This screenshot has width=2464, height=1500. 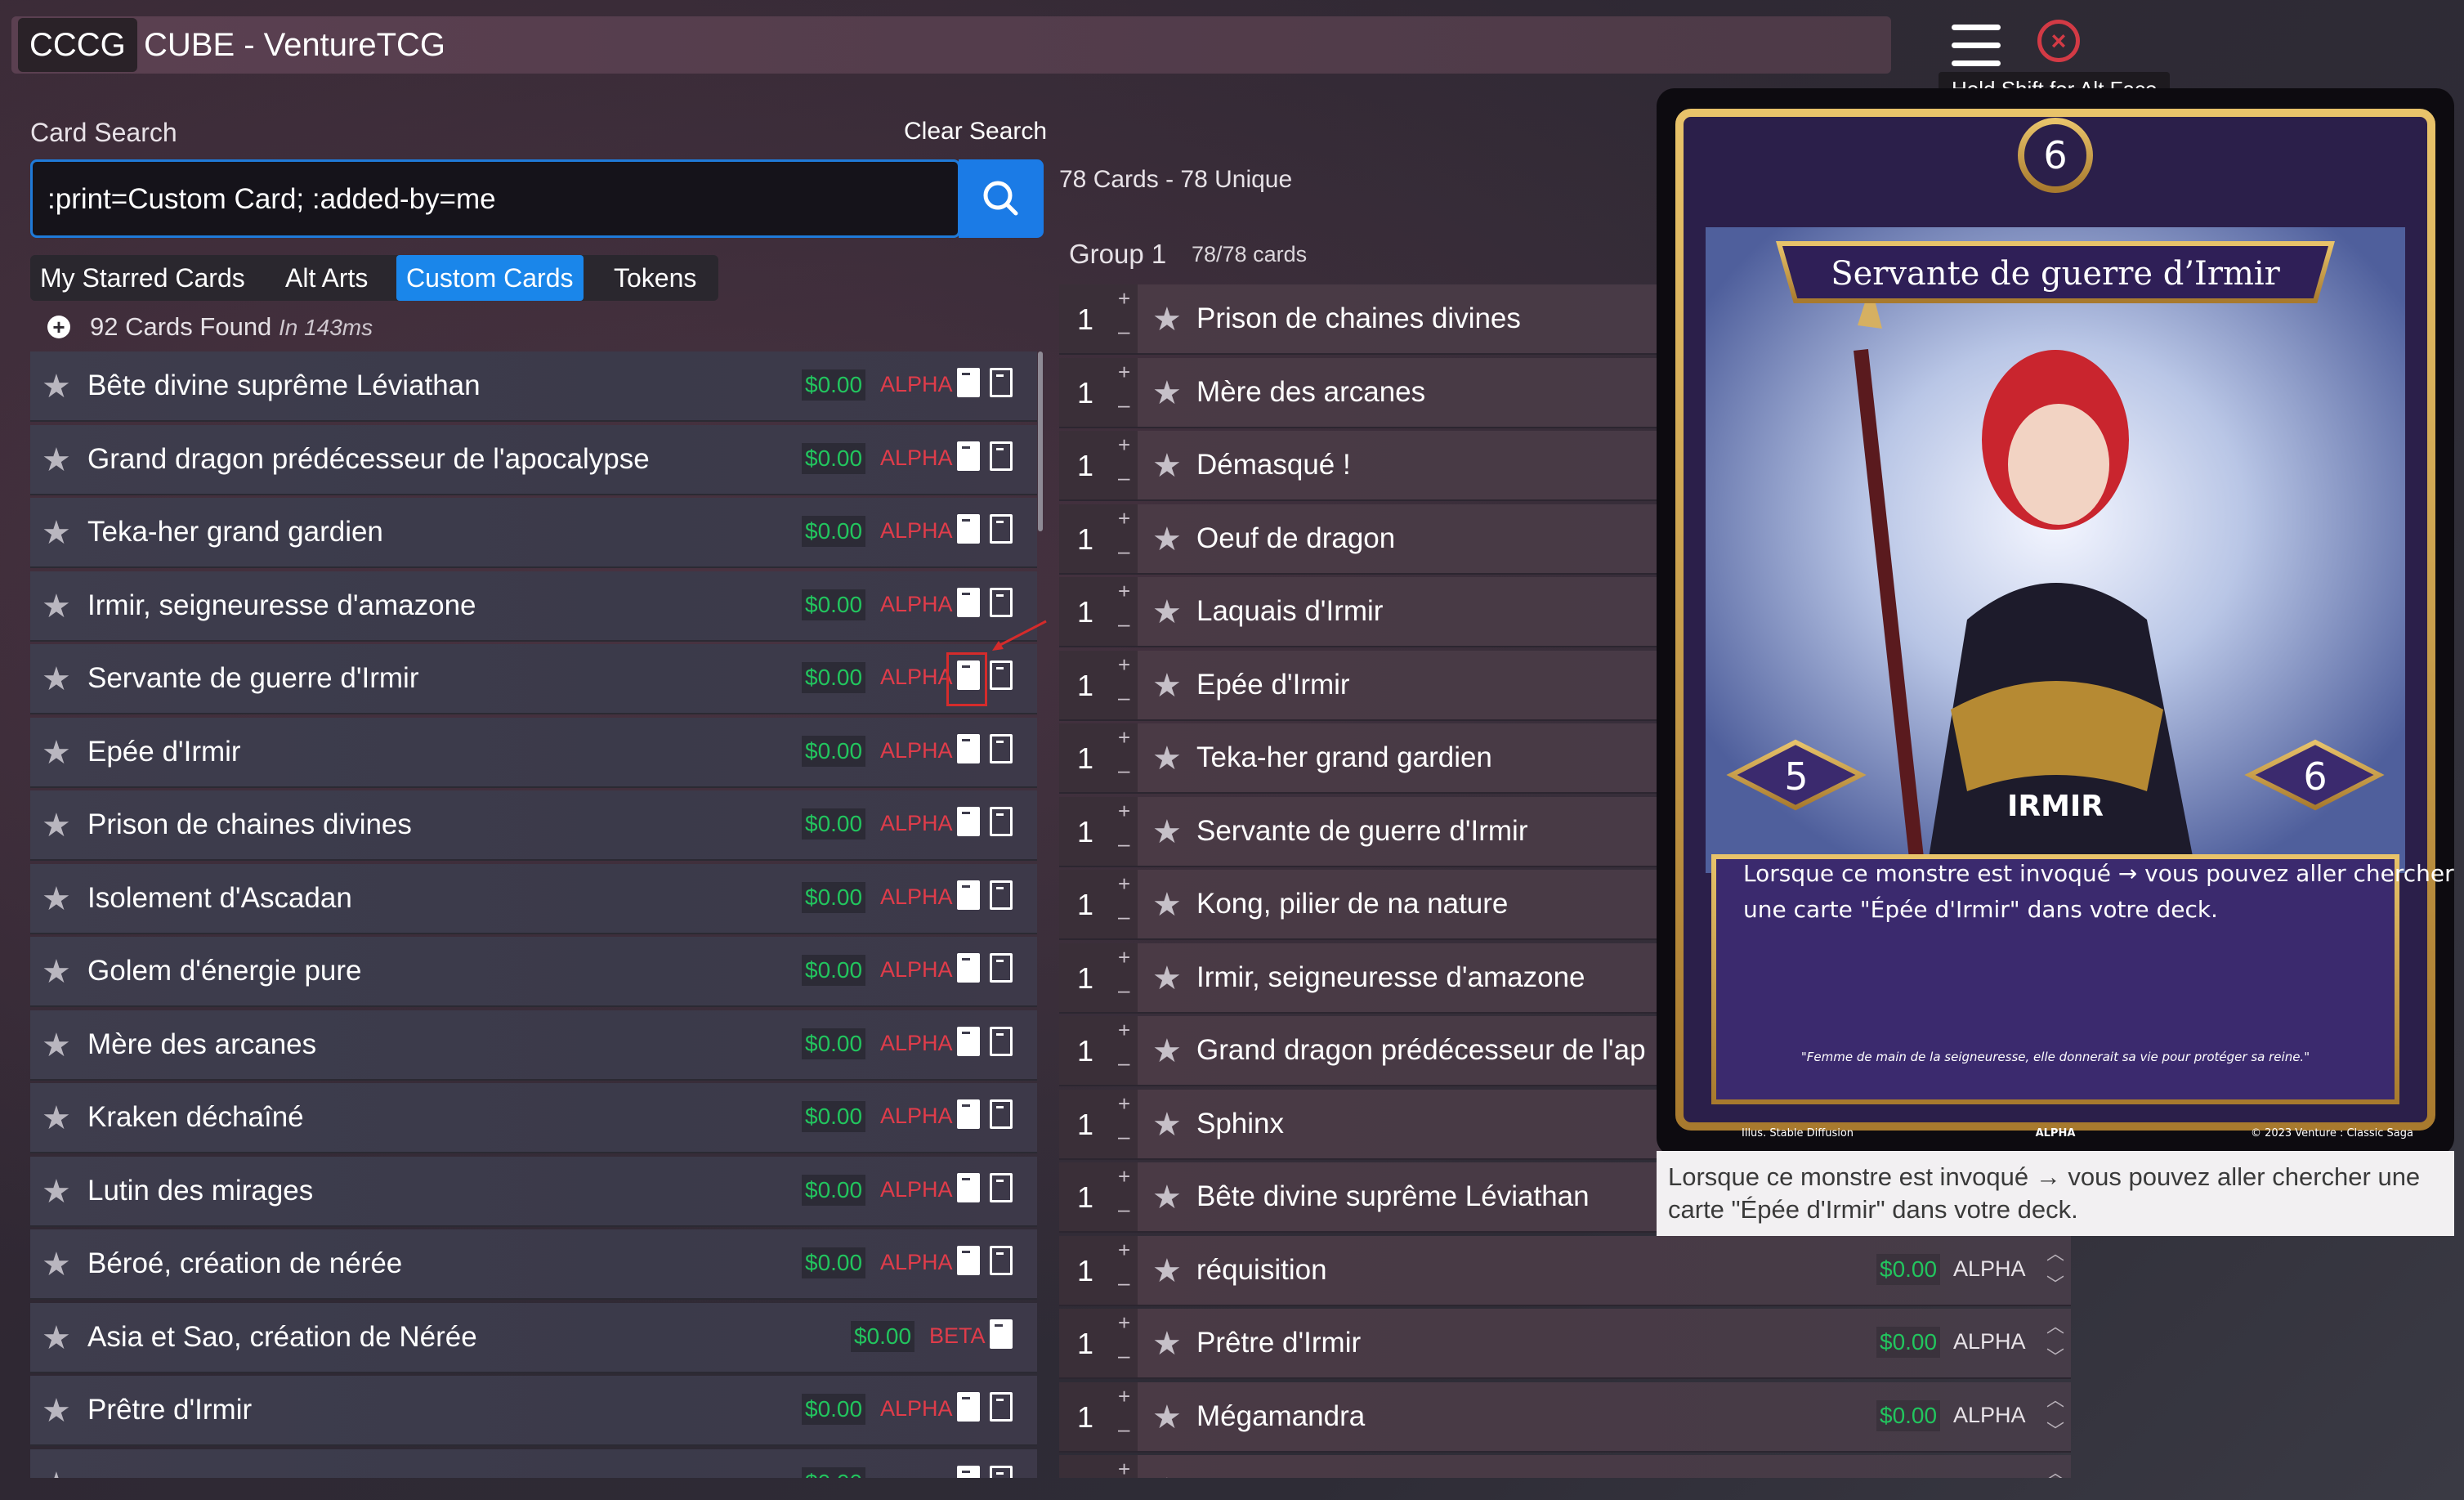 I want to click on results-scrollbar, so click(x=1040, y=441).